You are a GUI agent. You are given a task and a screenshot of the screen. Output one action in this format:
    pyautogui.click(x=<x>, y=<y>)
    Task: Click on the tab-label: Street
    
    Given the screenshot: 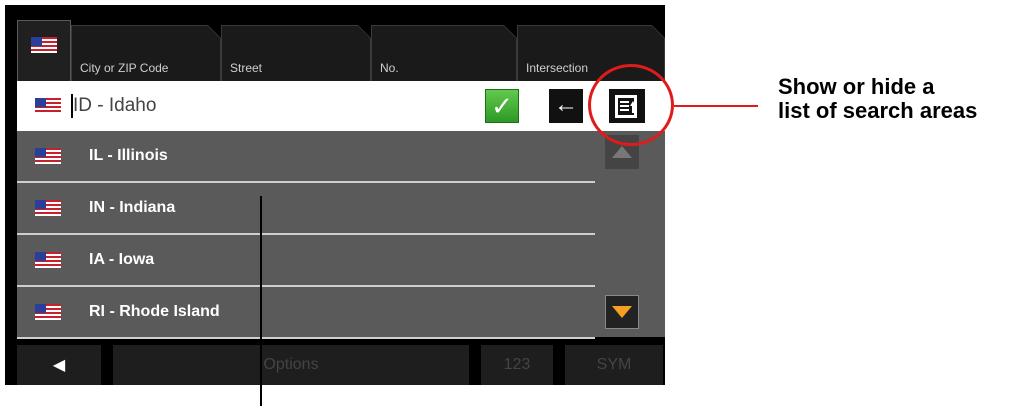 What is the action you would take?
    pyautogui.click(x=246, y=68)
    